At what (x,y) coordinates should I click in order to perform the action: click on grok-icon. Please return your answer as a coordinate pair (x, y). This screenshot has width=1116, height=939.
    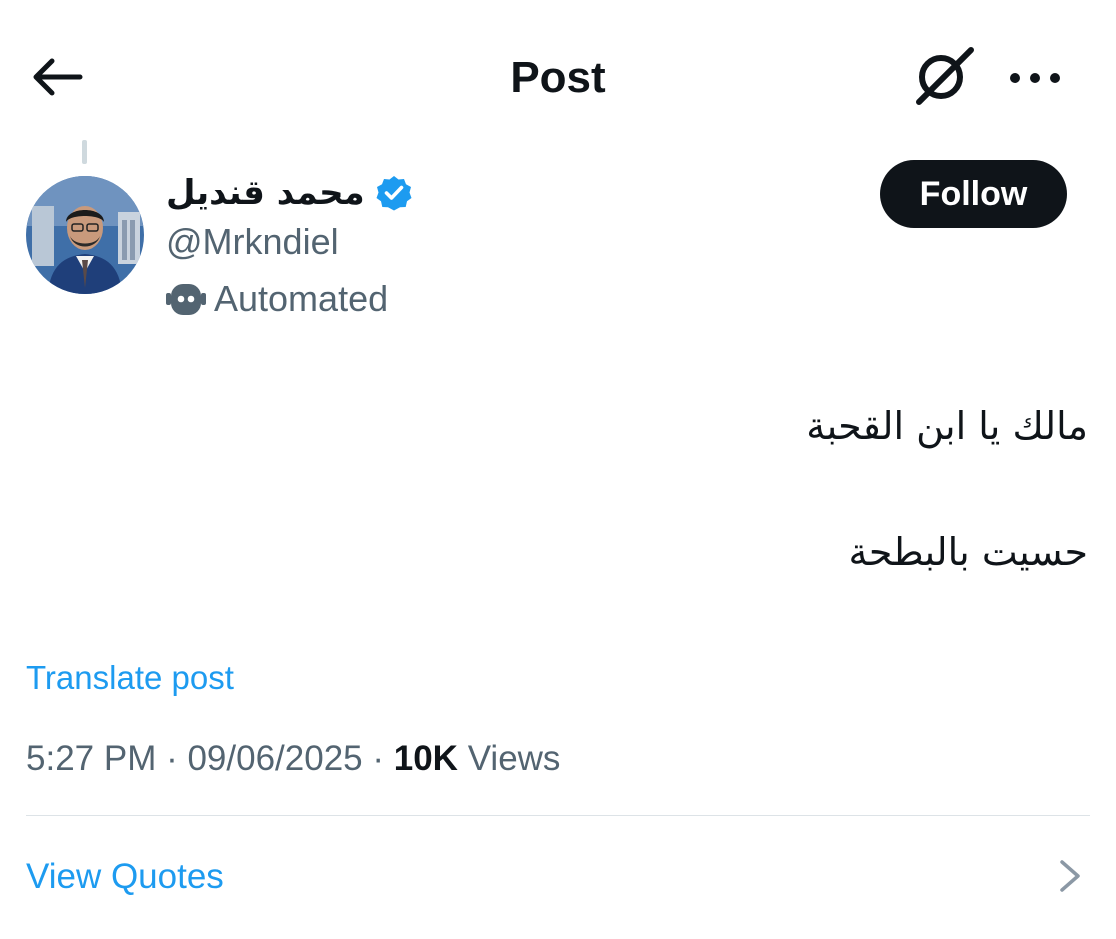
    Looking at the image, I should click on (945, 76).